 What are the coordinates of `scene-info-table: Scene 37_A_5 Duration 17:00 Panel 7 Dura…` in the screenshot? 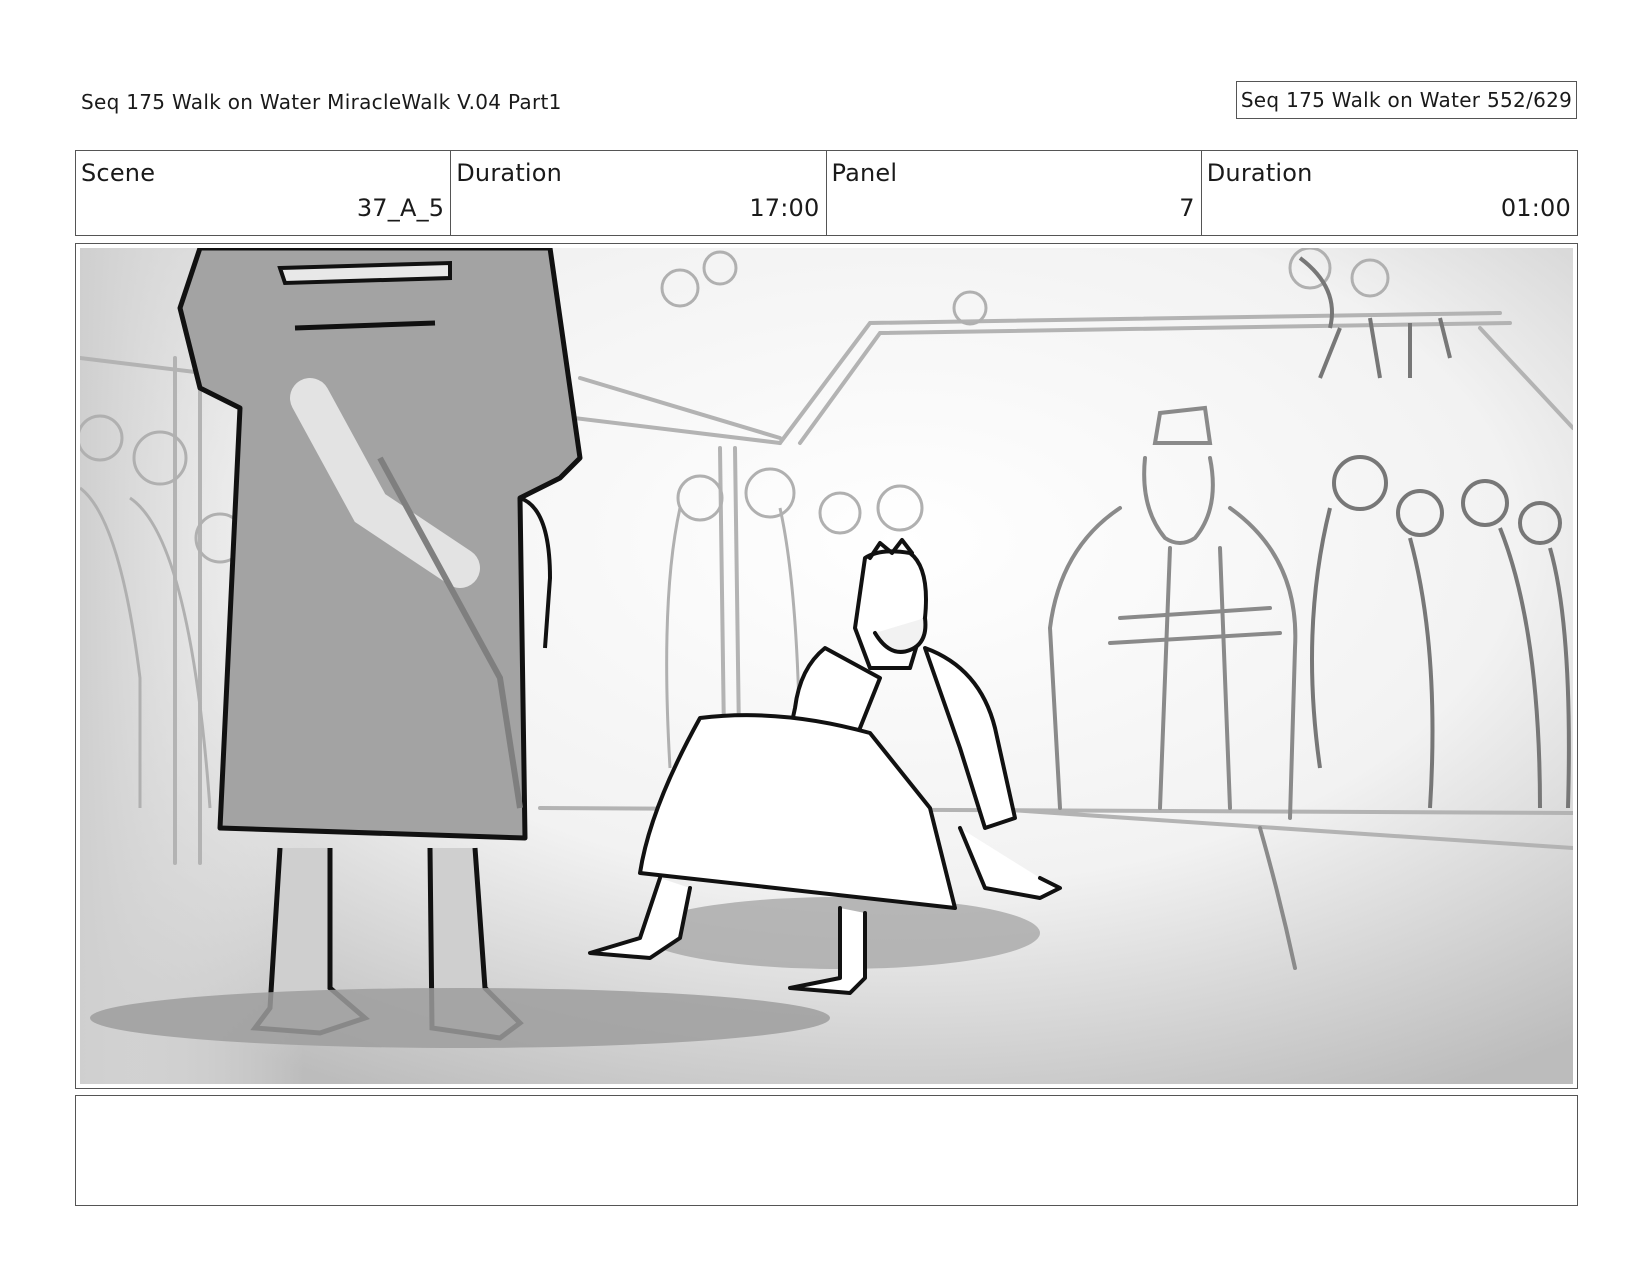 It's located at (826, 193).